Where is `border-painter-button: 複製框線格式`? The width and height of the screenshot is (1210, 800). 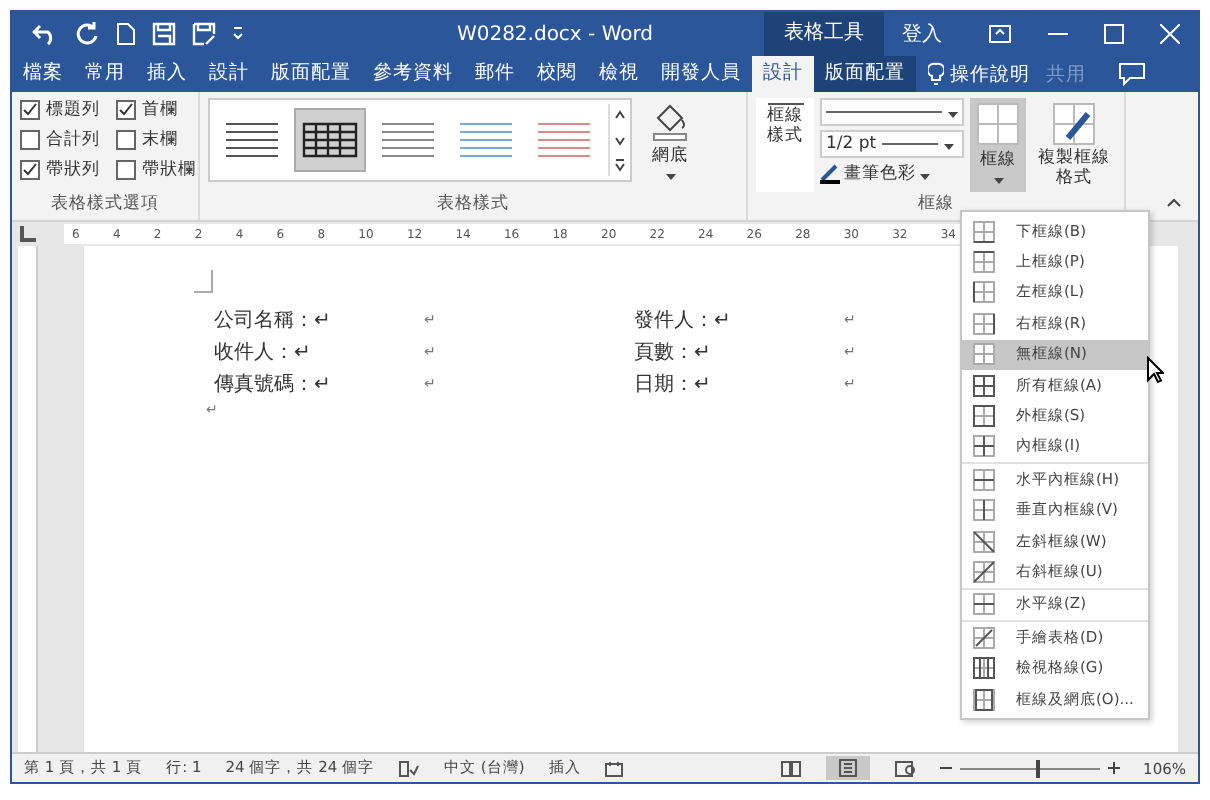 border-painter-button: 複製框線格式 is located at coordinates (1074, 145).